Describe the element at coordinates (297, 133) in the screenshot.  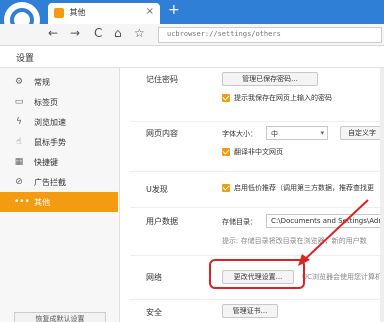
I see `font-size-select: 中 ▾` at that location.